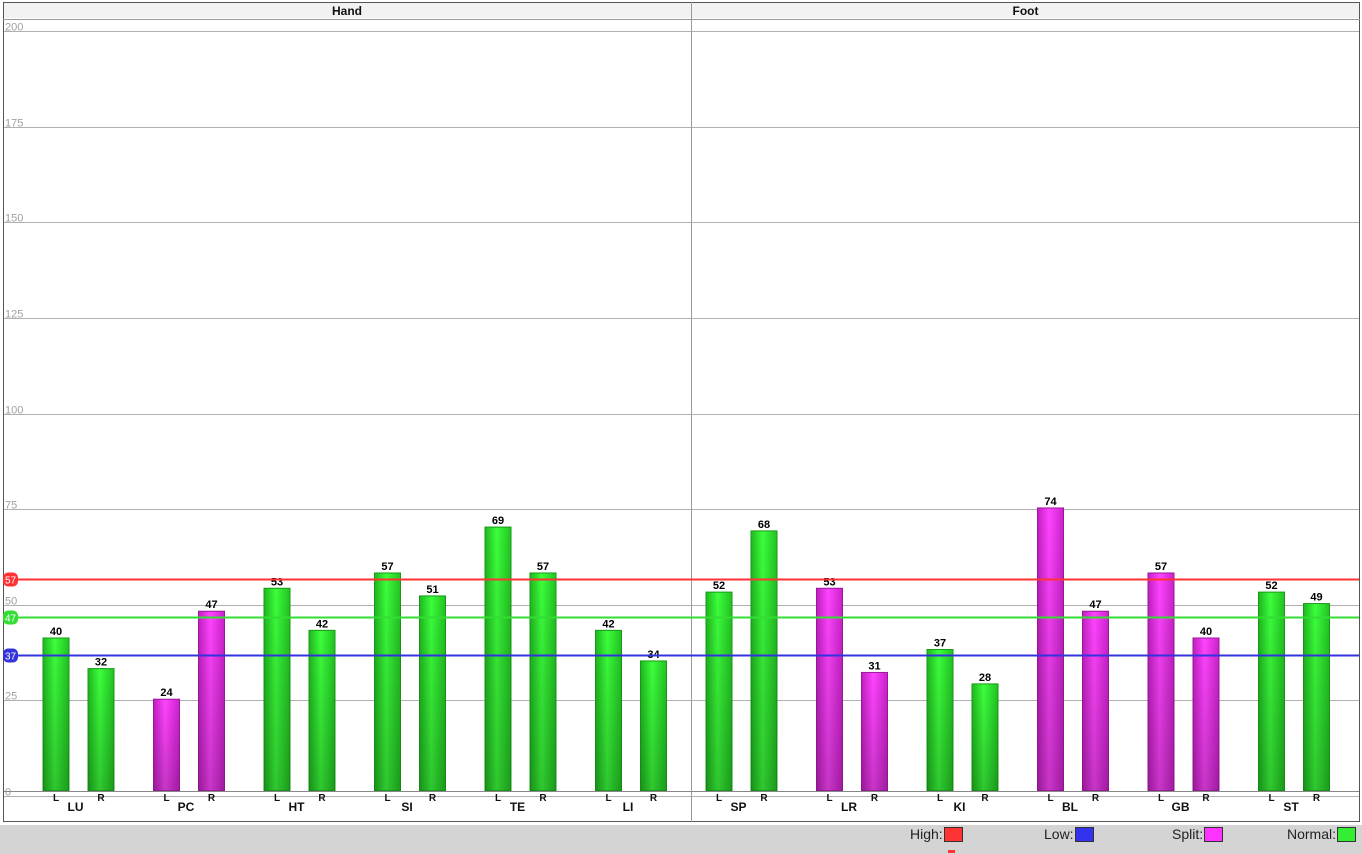 This screenshot has height=854, width=1362. What do you see at coordinates (14, 219) in the screenshot?
I see `y-tick-label: 150` at bounding box center [14, 219].